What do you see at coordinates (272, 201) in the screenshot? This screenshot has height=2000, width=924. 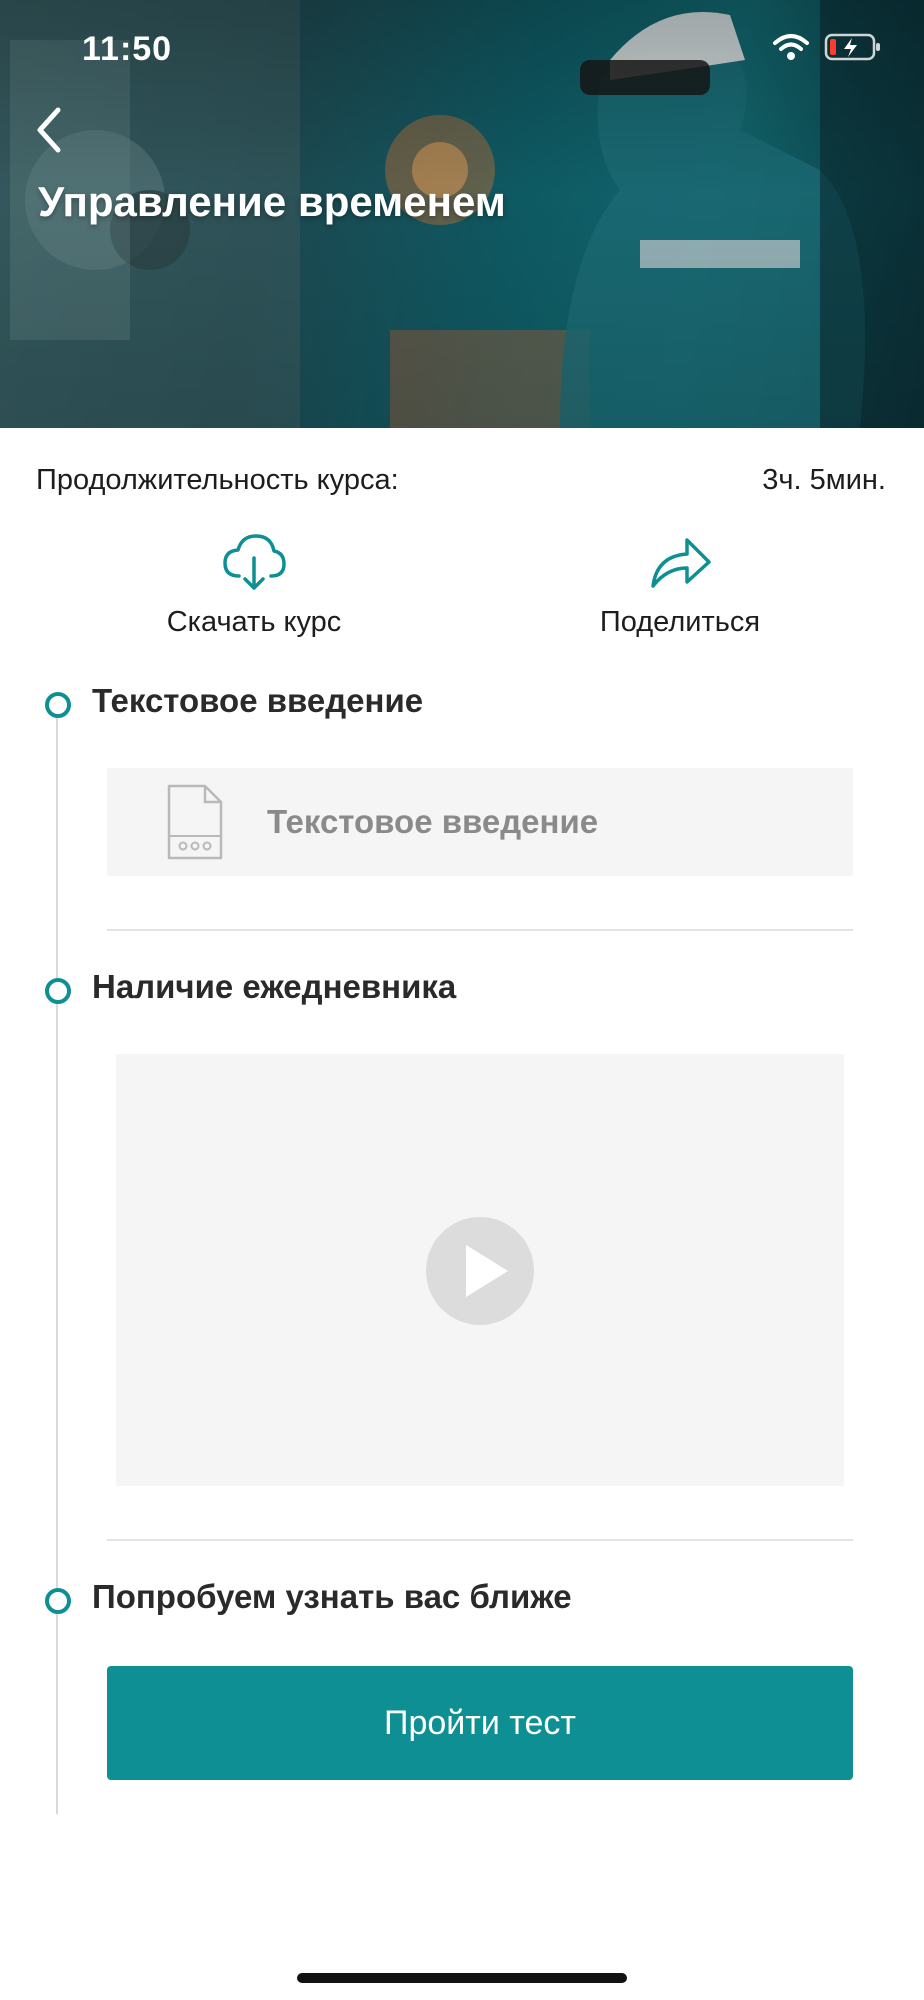 I see `course-title: Управление временем` at bounding box center [272, 201].